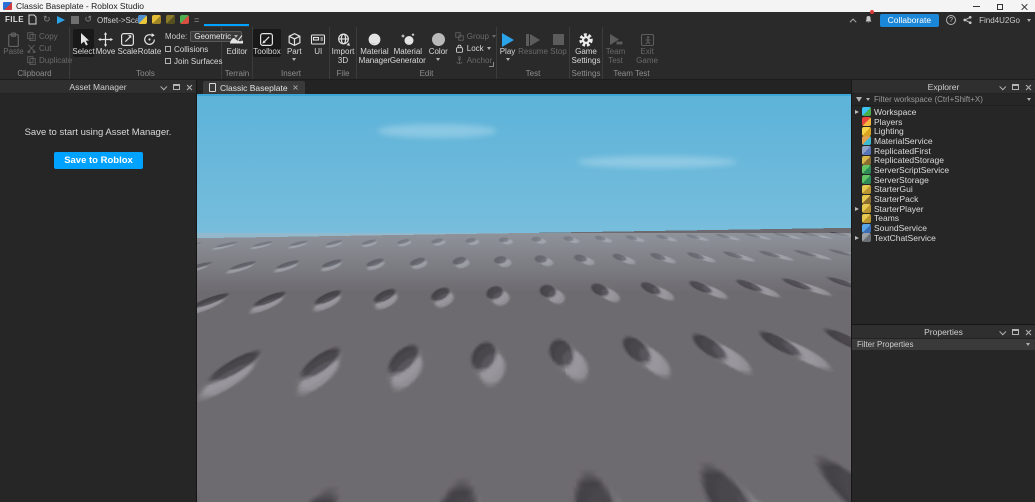  What do you see at coordinates (98, 87) in the screenshot?
I see `asset-manager-header: Asset Manager` at bounding box center [98, 87].